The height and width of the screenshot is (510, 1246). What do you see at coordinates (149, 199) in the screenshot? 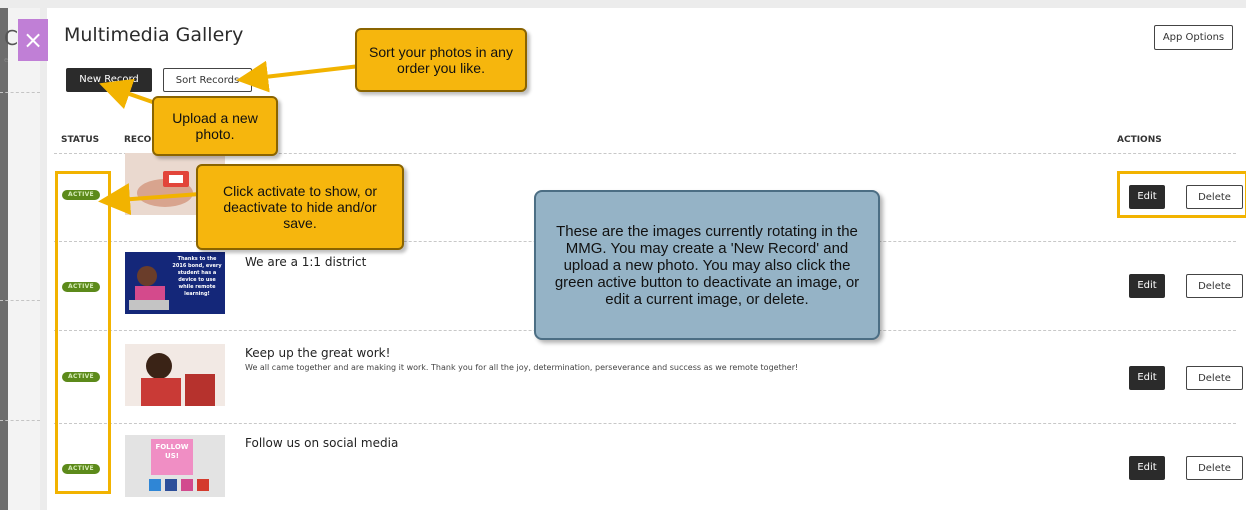
I see `arrow-to-status` at bounding box center [149, 199].